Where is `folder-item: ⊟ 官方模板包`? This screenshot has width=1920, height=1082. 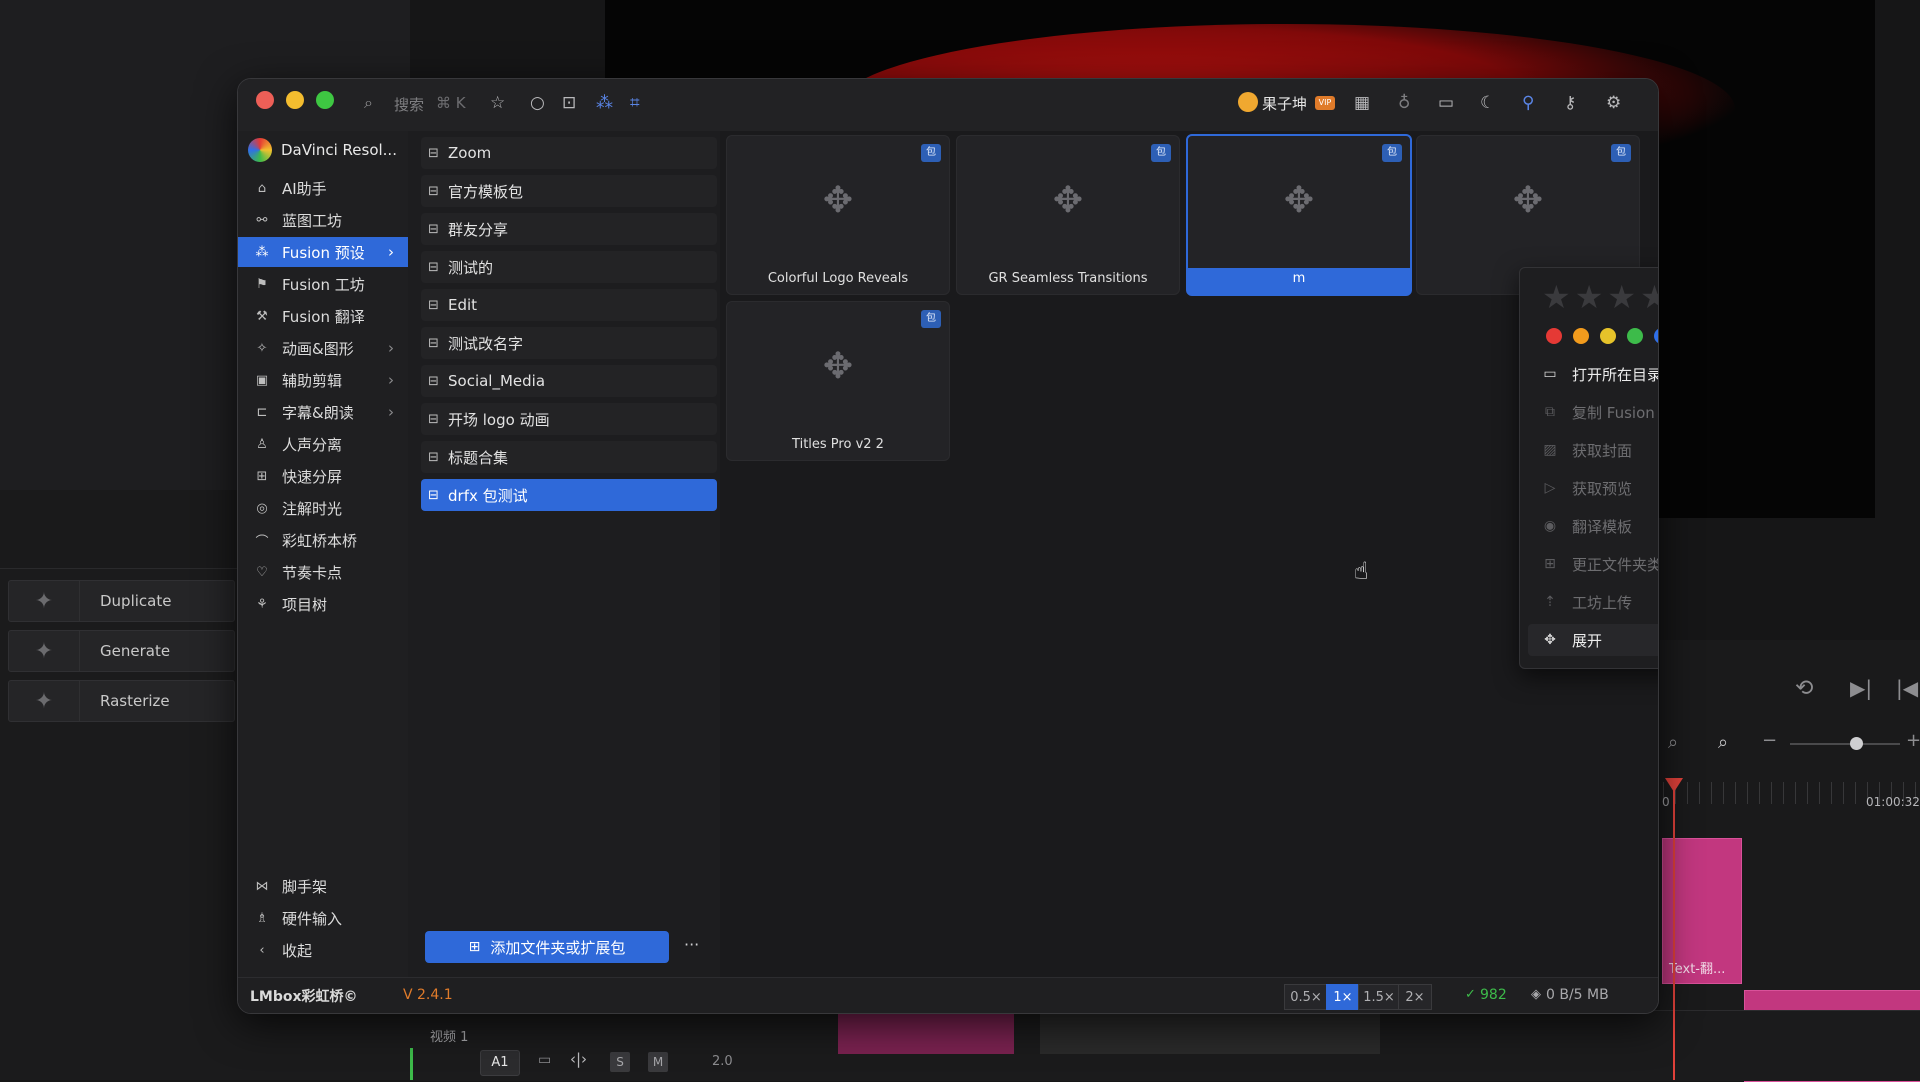
folder-item: ⊟ 官方模板包 is located at coordinates (569, 191).